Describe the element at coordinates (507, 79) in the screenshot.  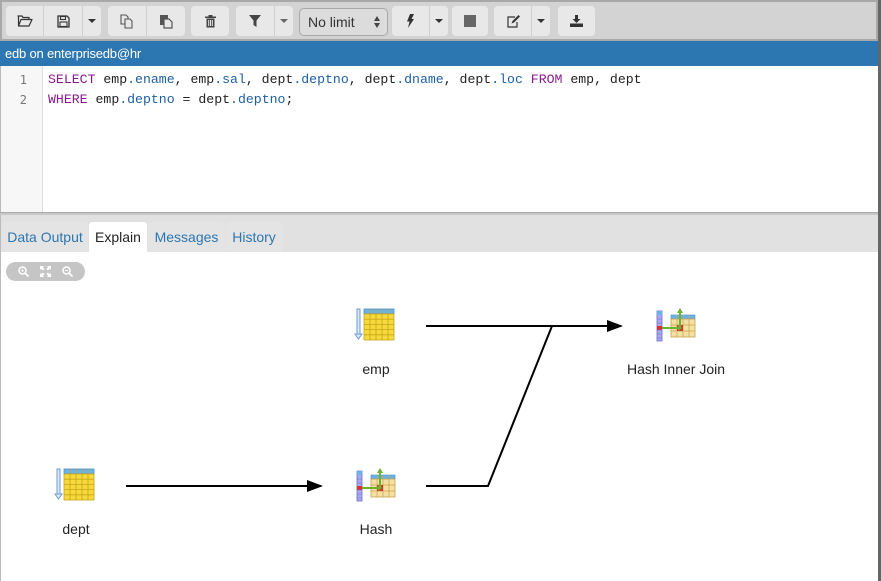
I see `sql-column: .loc` at that location.